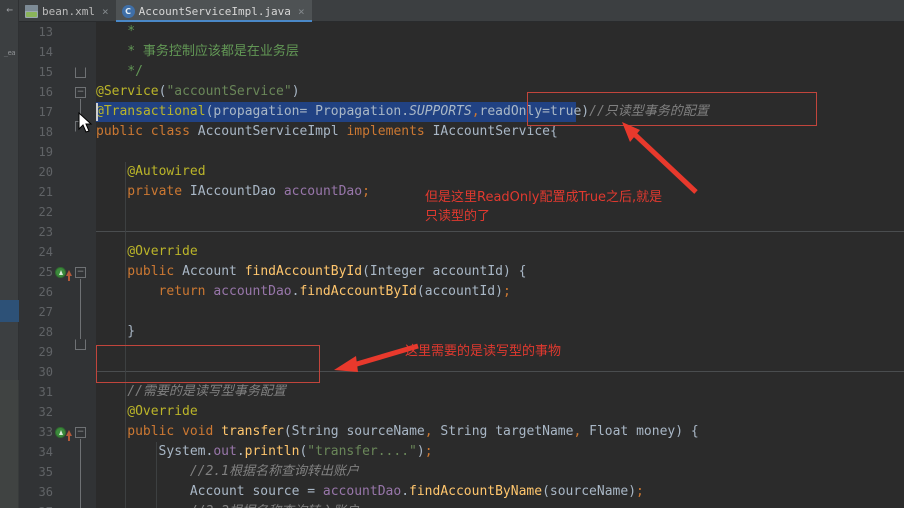  I want to click on tab-accountserviceimpl-java: C AccountServiceImpl.java ×, so click(213, 11).